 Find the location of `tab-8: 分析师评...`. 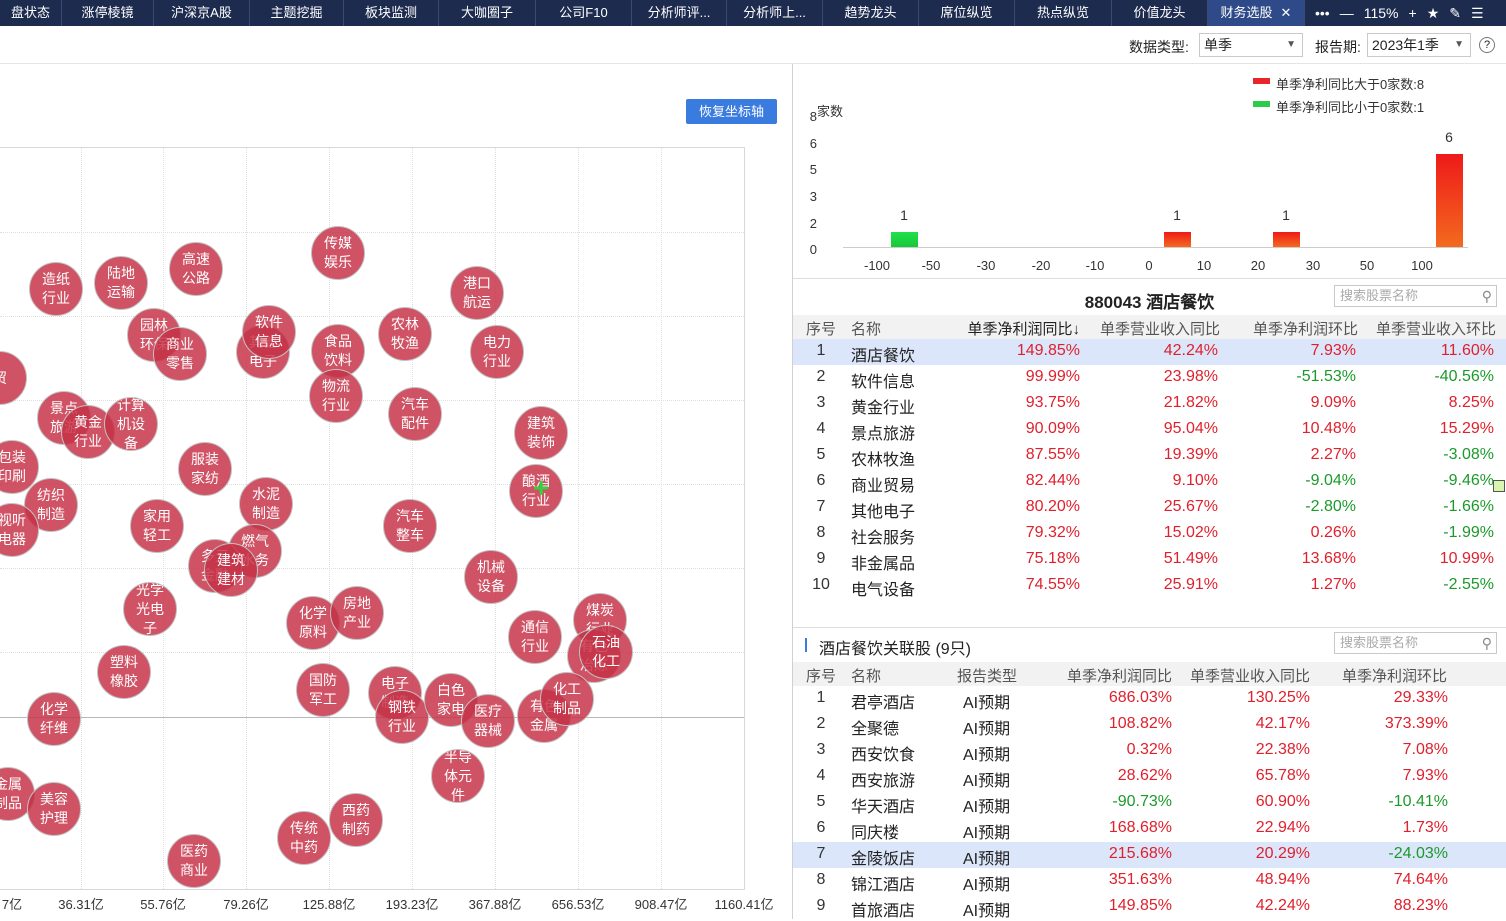

tab-8: 分析师评... is located at coordinates (679, 13).